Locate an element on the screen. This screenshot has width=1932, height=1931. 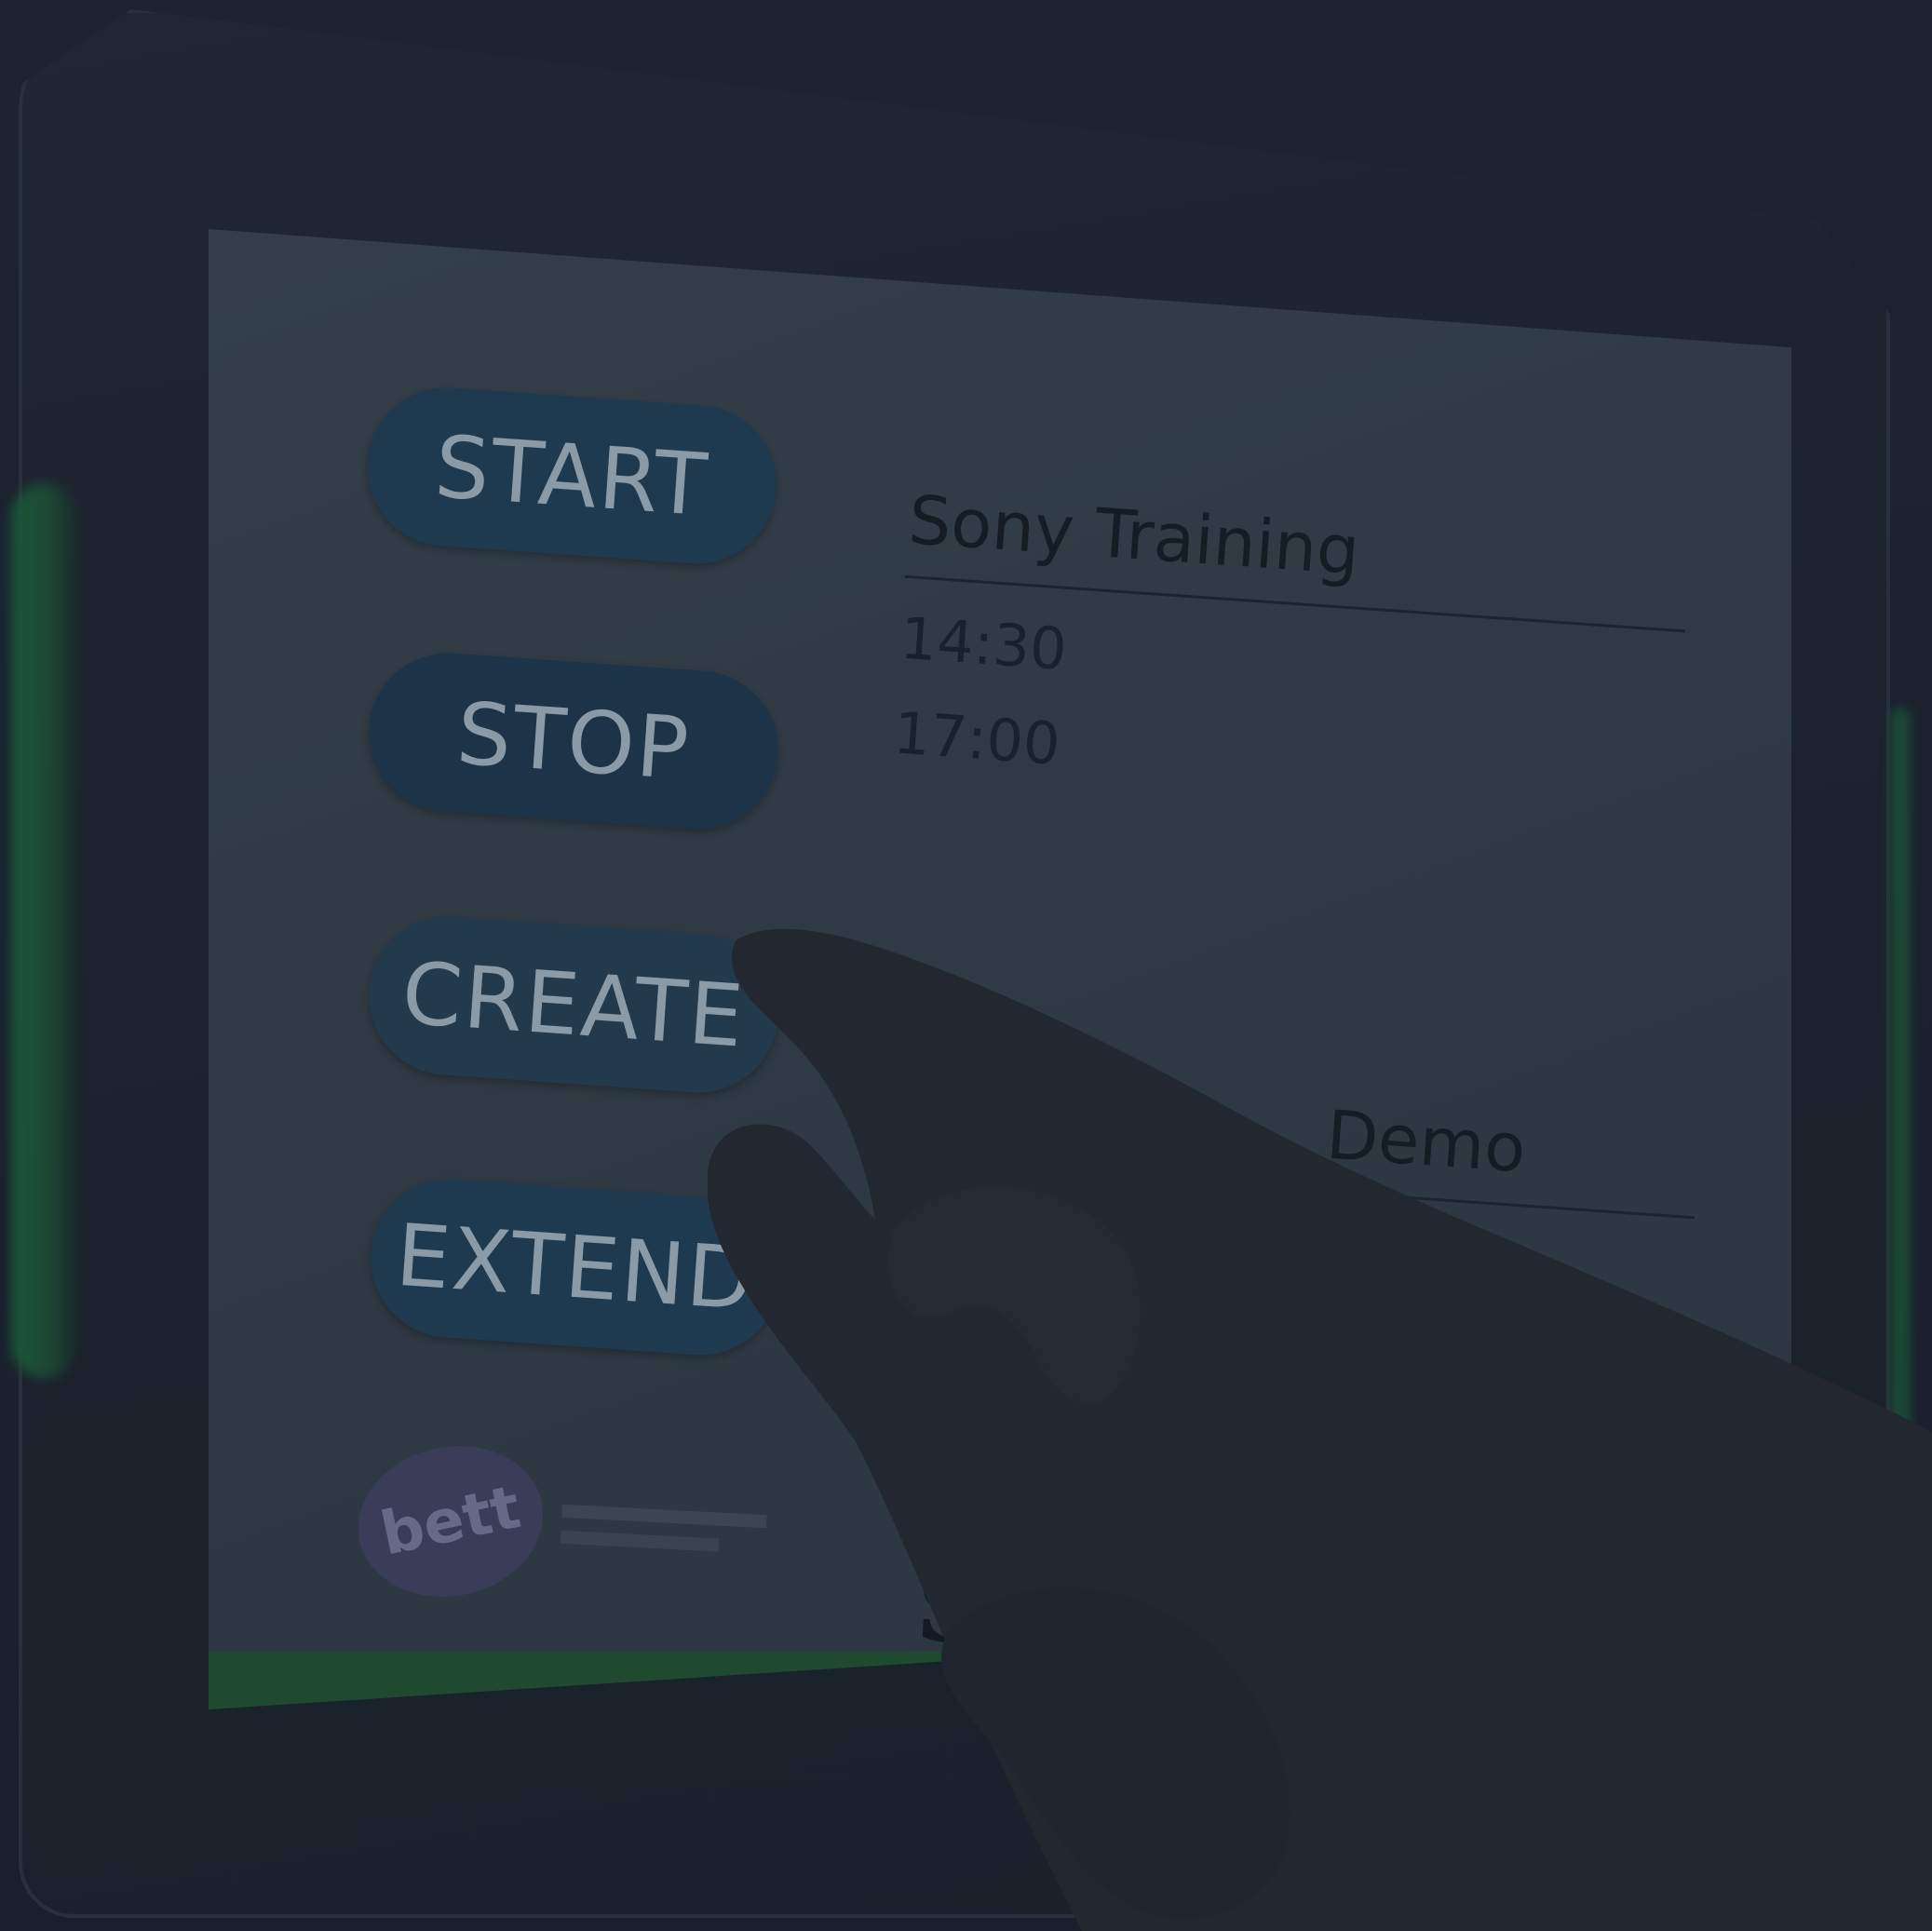
status-led-left is located at coordinates (43, 931).